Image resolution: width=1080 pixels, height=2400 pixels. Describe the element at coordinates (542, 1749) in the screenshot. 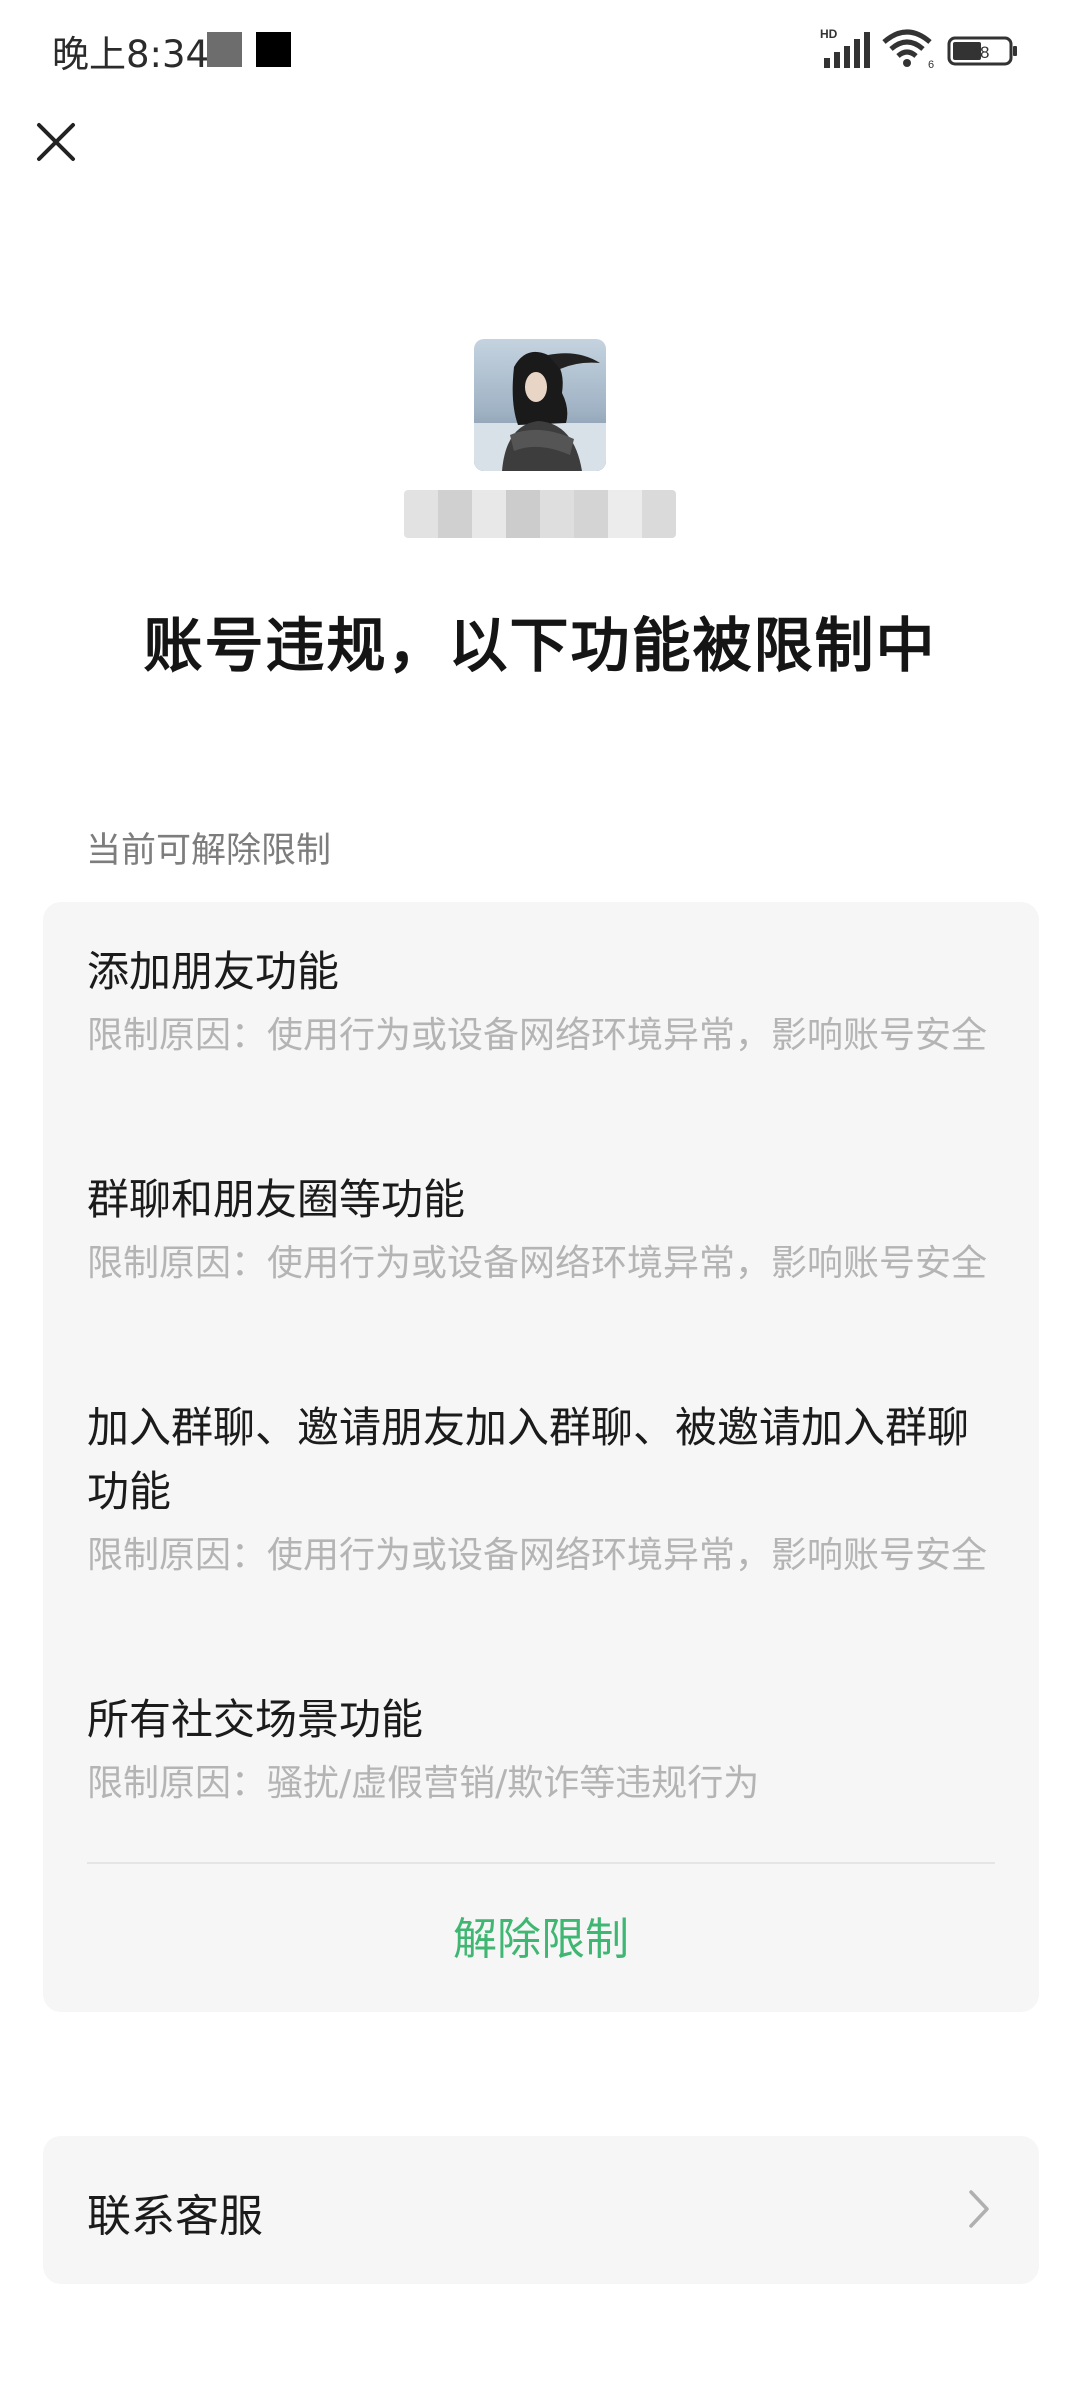

I see `restriction-item: 所有社交场景功能 限制原因：骚扰/虚假营销/欺诈等违规行为` at that location.